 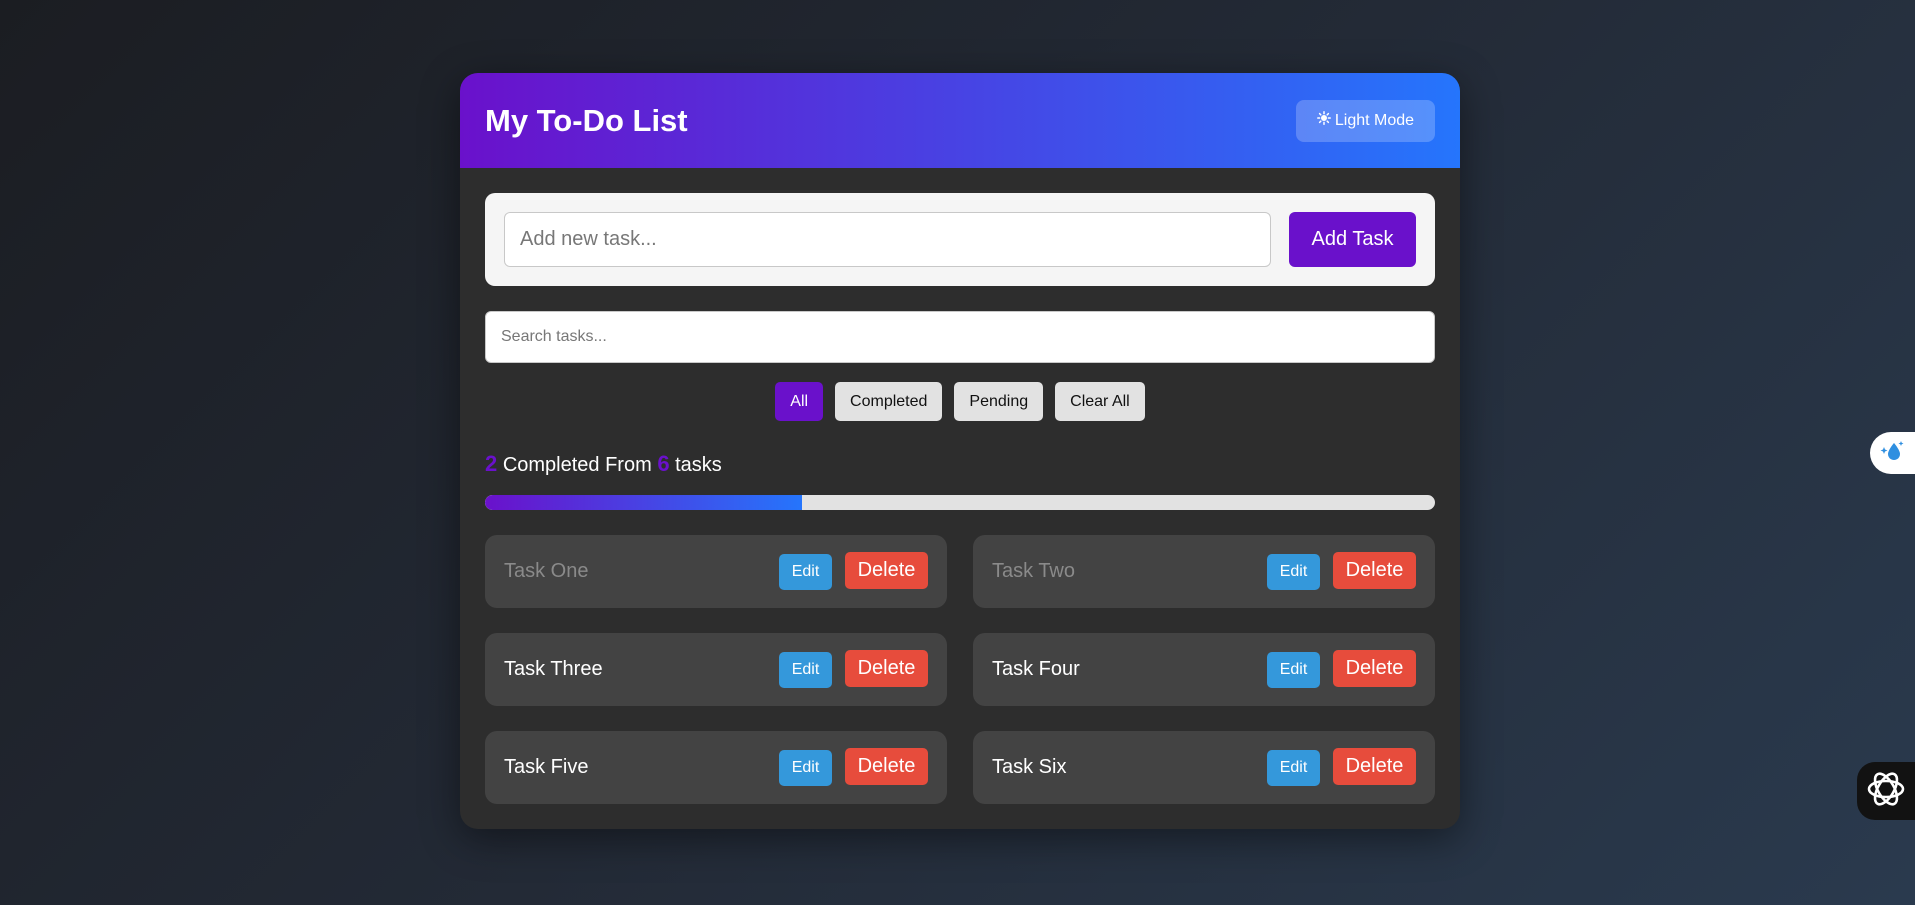 I want to click on search-input, so click(x=960, y=337).